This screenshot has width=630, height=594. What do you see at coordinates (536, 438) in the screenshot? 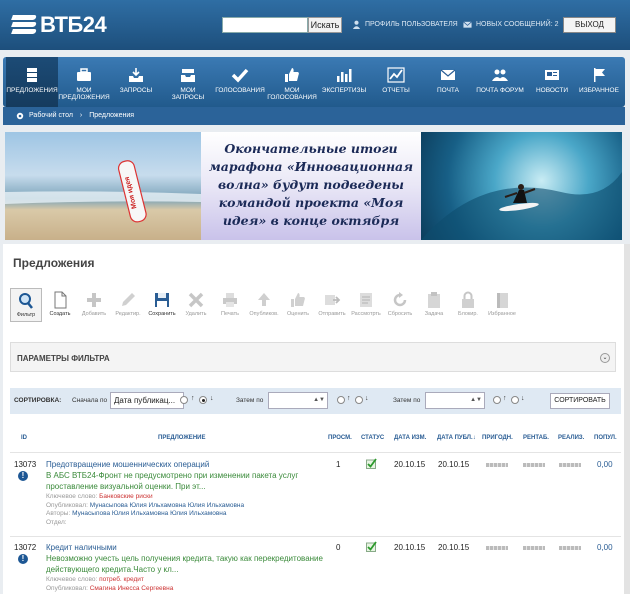
I see `col-profitable: РЕНТАБ.` at bounding box center [536, 438].